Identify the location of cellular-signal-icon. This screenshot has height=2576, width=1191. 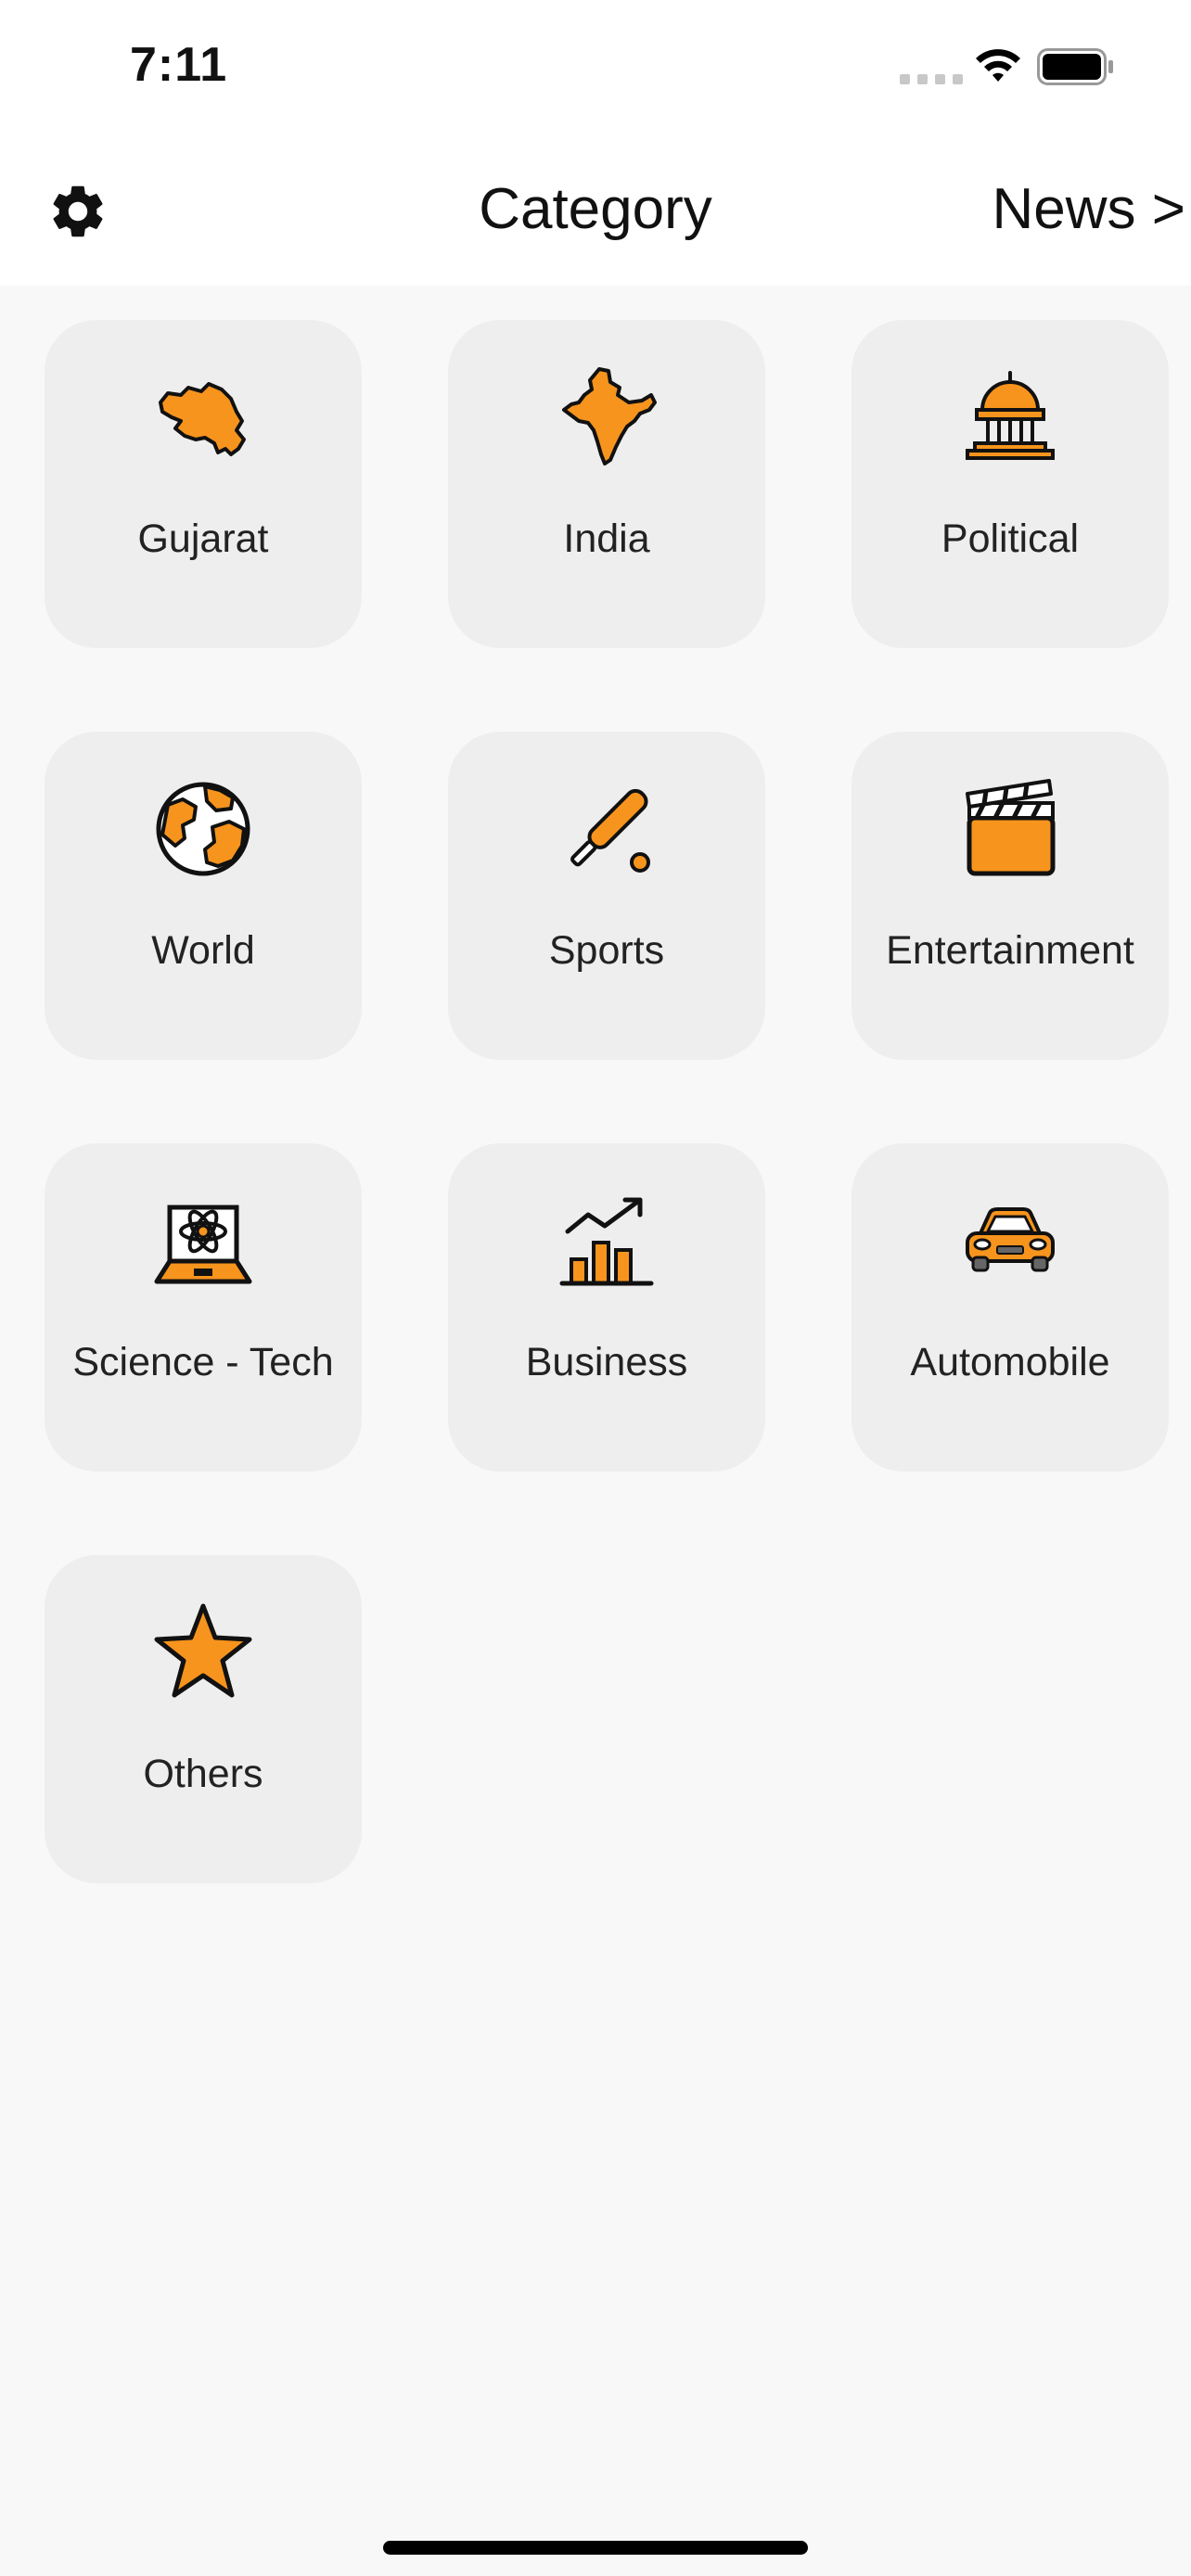
(931, 79).